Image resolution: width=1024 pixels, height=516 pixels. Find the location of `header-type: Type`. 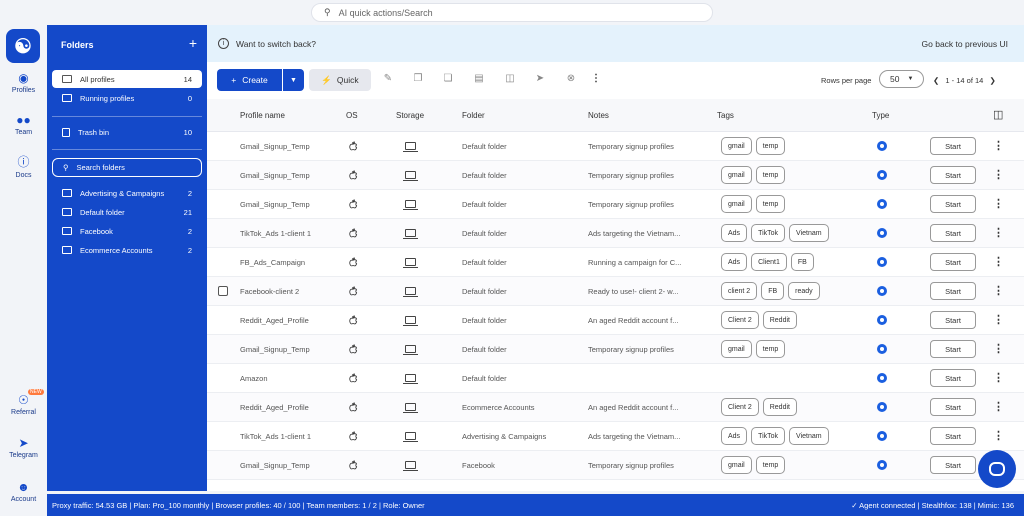

header-type: Type is located at coordinates (880, 115).